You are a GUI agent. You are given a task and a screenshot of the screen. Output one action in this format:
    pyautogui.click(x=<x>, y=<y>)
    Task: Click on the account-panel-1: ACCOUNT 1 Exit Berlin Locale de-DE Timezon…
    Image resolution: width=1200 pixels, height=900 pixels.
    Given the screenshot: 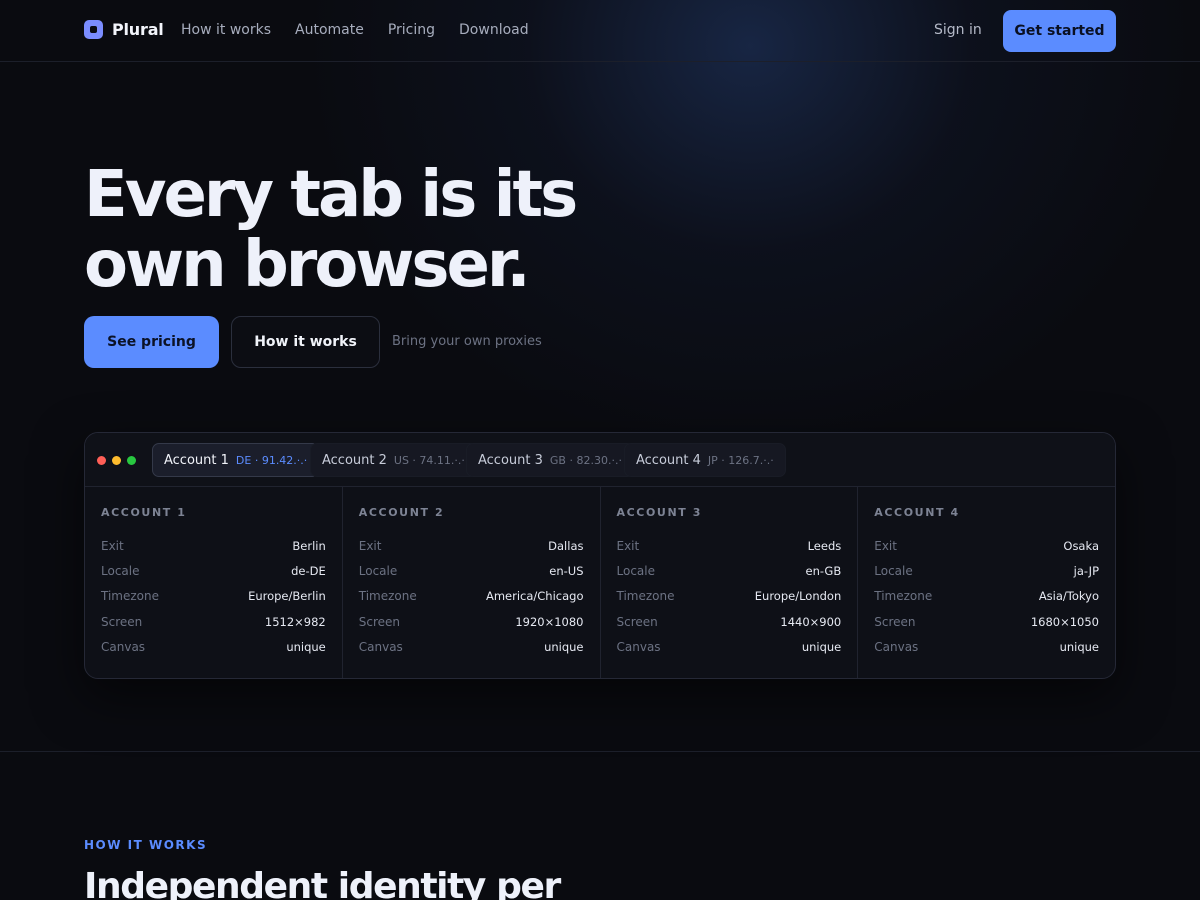 What is the action you would take?
    pyautogui.click(x=214, y=582)
    